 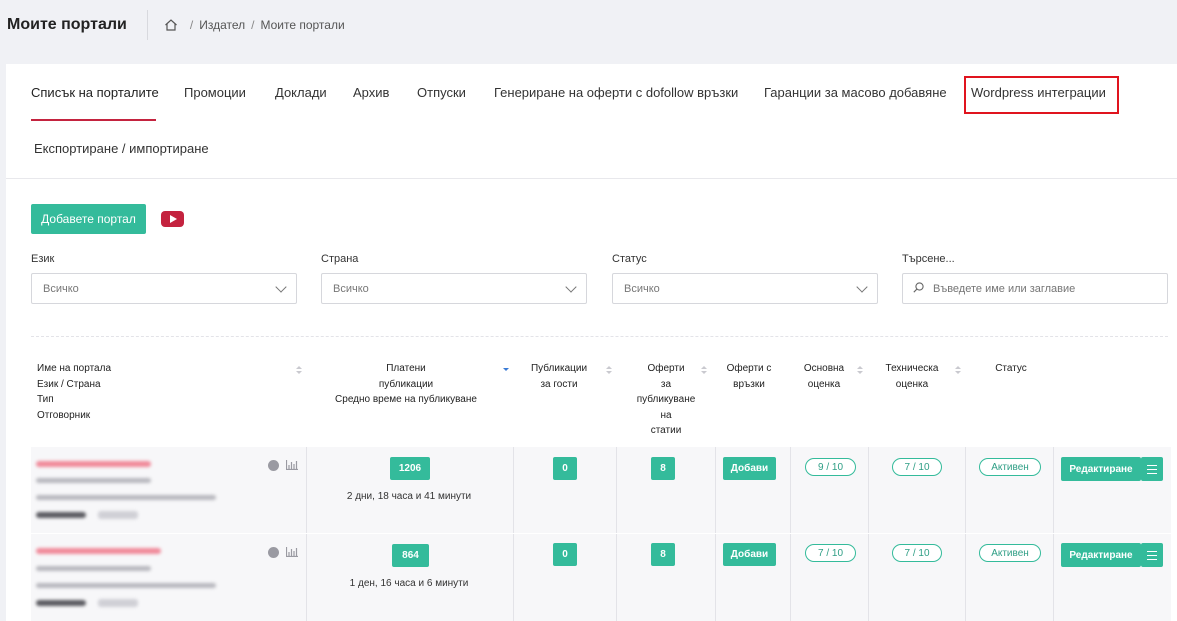 I want to click on tab-export-import: Експортиране / импортиране, so click(x=121, y=148).